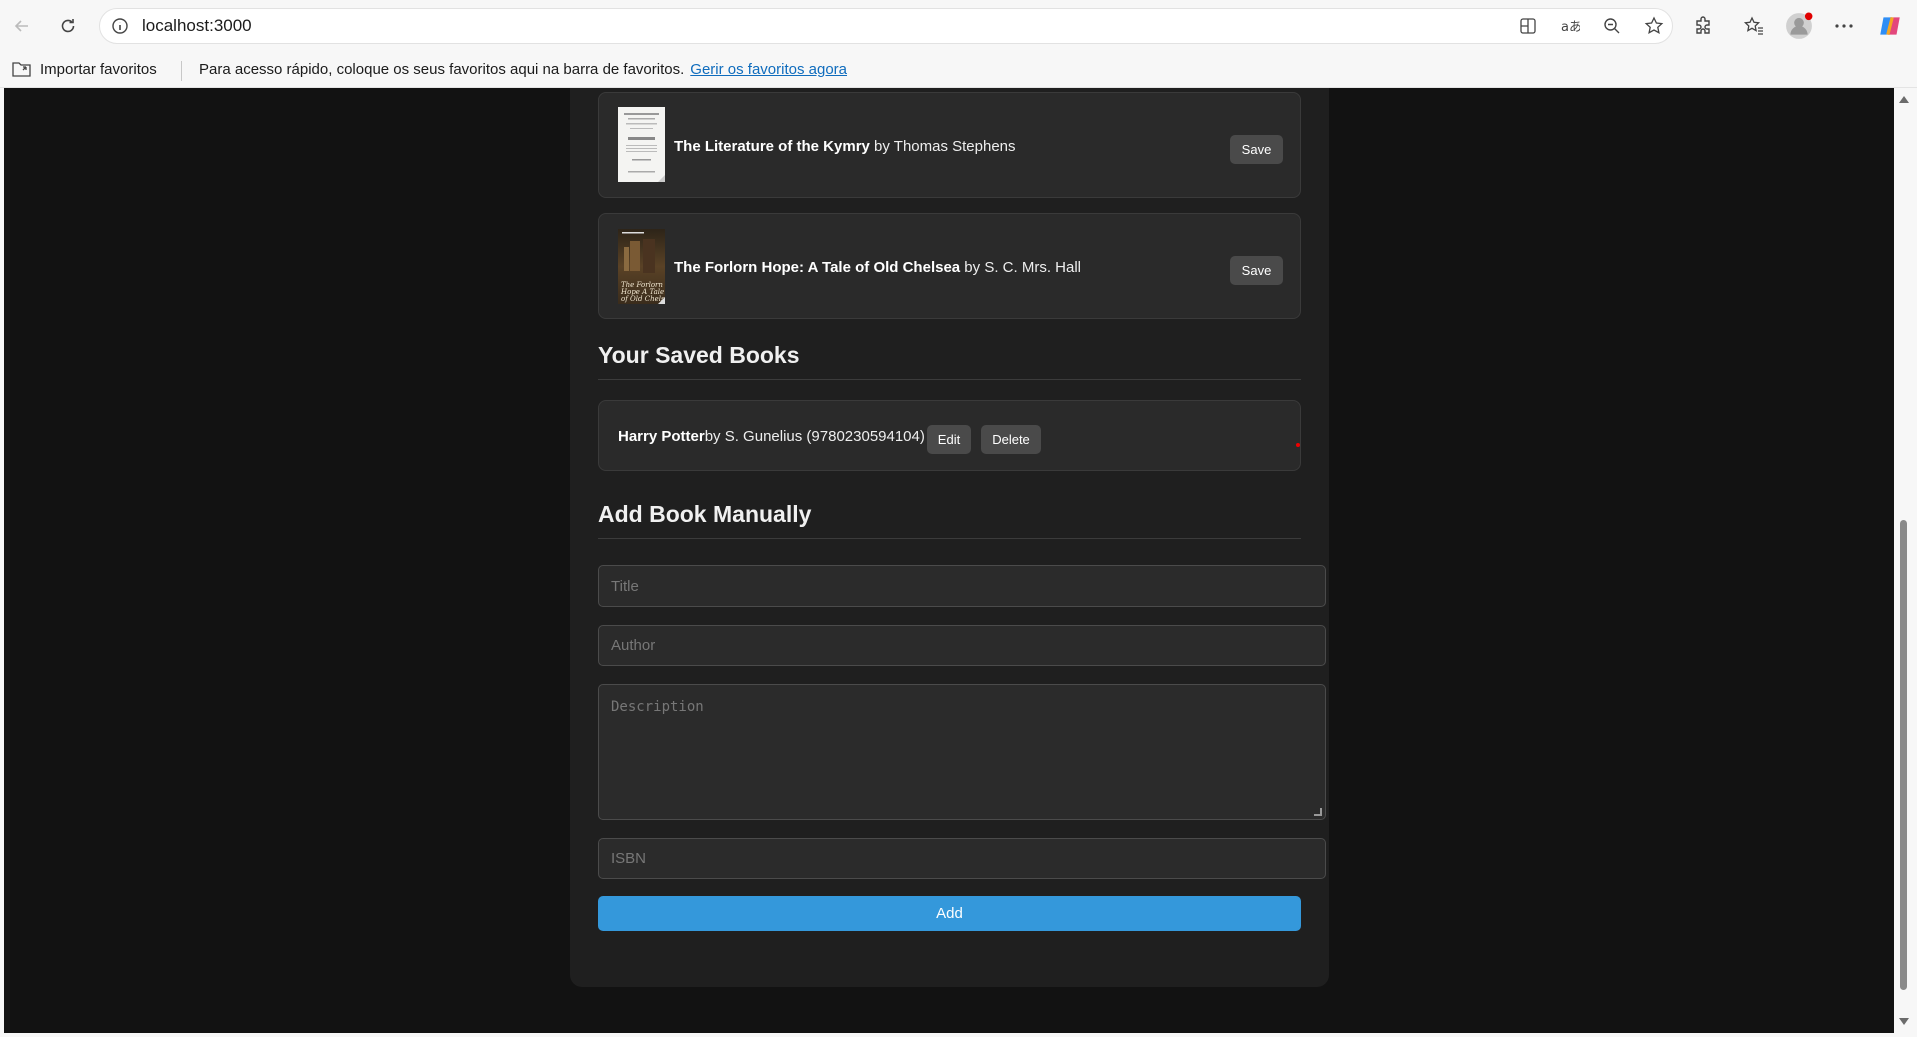 The height and width of the screenshot is (1037, 1917). Describe the element at coordinates (1298, 445) in the screenshot. I see `cursor-marker` at that location.